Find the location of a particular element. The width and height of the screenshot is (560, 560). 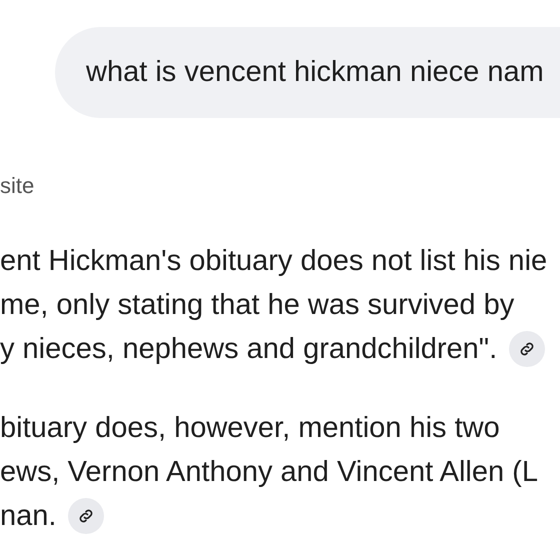

answer-text: ews, Vernon Anthony and Vincent Allen (L is located at coordinates (269, 472).